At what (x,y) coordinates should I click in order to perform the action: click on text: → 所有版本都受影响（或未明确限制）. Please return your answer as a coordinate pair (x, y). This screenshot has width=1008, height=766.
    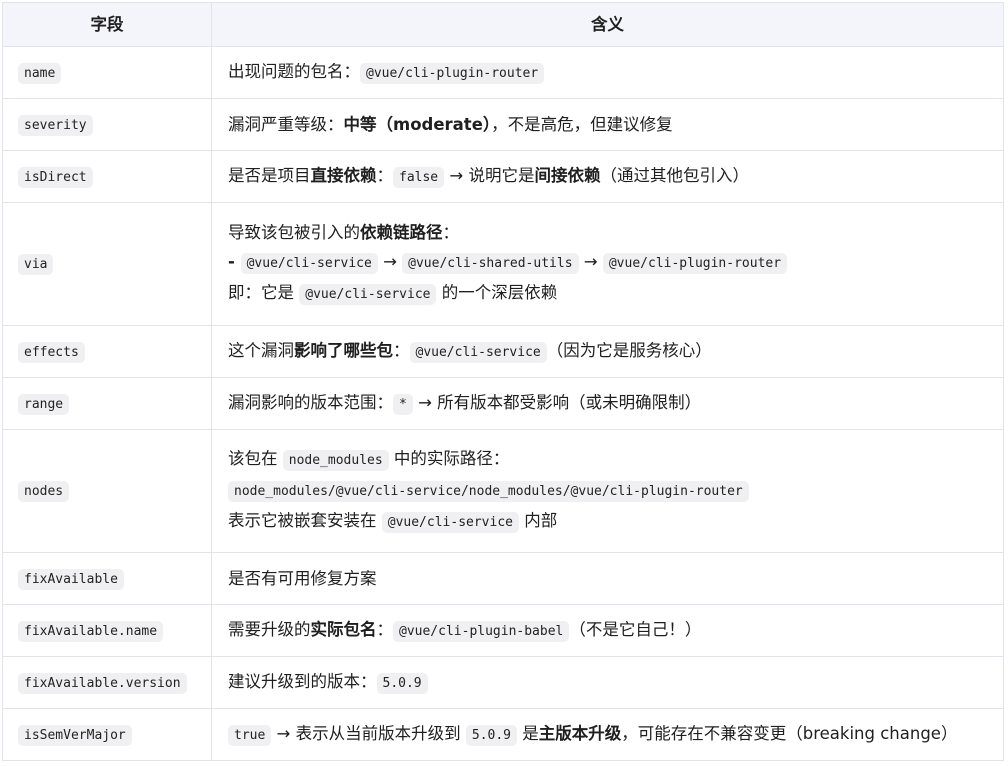
    Looking at the image, I should click on (557, 402).